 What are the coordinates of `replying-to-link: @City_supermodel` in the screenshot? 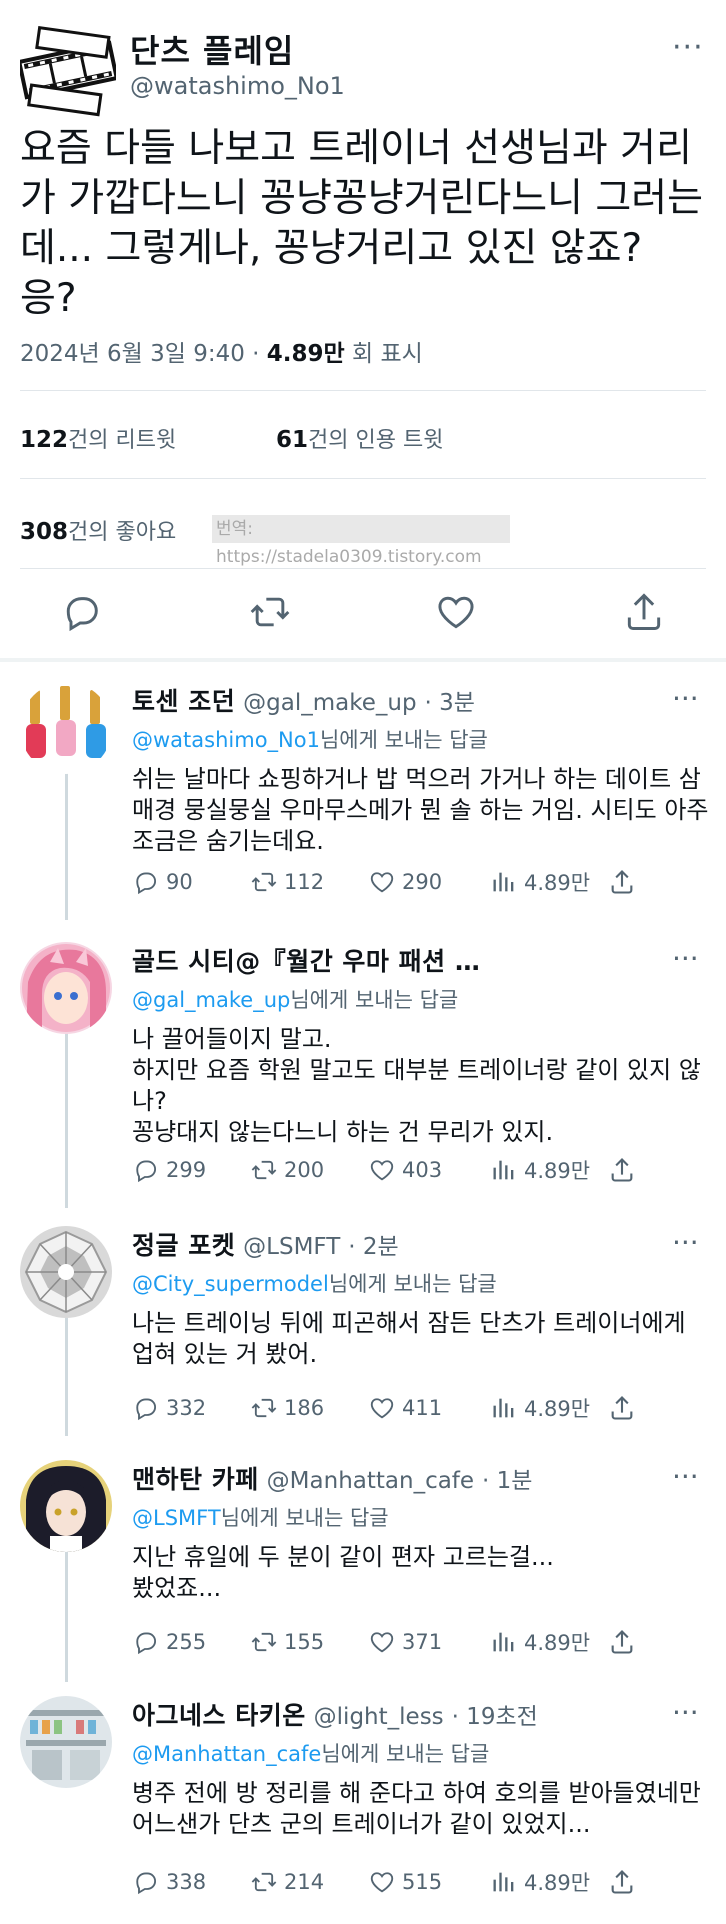 It's located at (230, 1284).